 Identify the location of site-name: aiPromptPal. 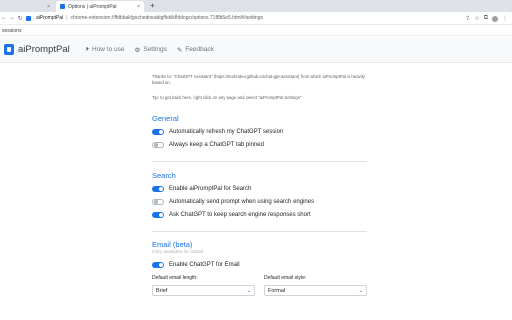
(50, 18).